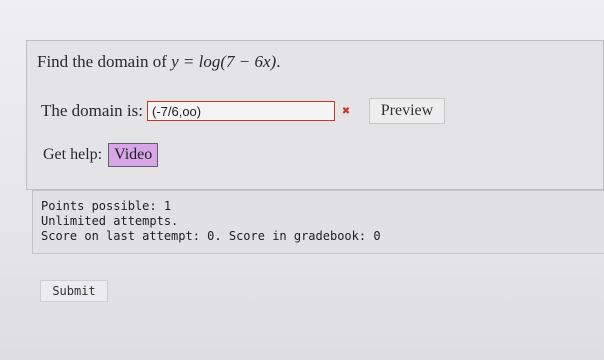 The image size is (604, 360). What do you see at coordinates (110, 221) in the screenshot?
I see `attempts-text: Unlimited attempts.` at bounding box center [110, 221].